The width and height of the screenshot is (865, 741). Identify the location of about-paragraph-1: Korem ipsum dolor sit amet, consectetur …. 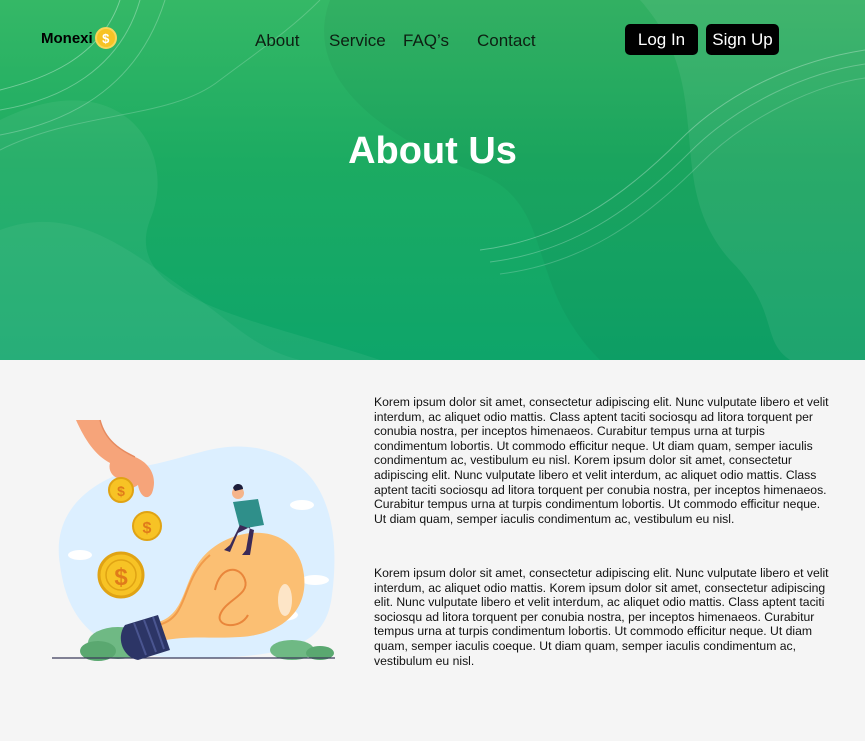
(601, 460).